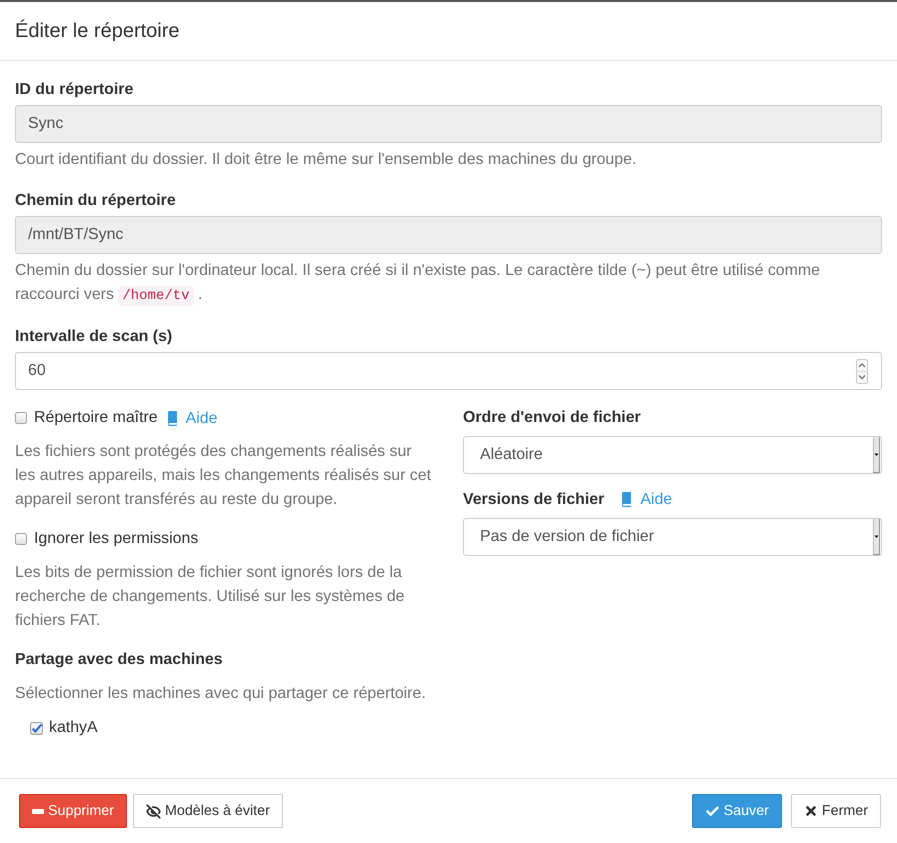 The width and height of the screenshot is (897, 843). I want to click on option-description: Les bits de permission de fichier sont ignorés lors de la recherche de changements. Utilisé sur les systèmes de fichiers FAT., so click(210, 597).